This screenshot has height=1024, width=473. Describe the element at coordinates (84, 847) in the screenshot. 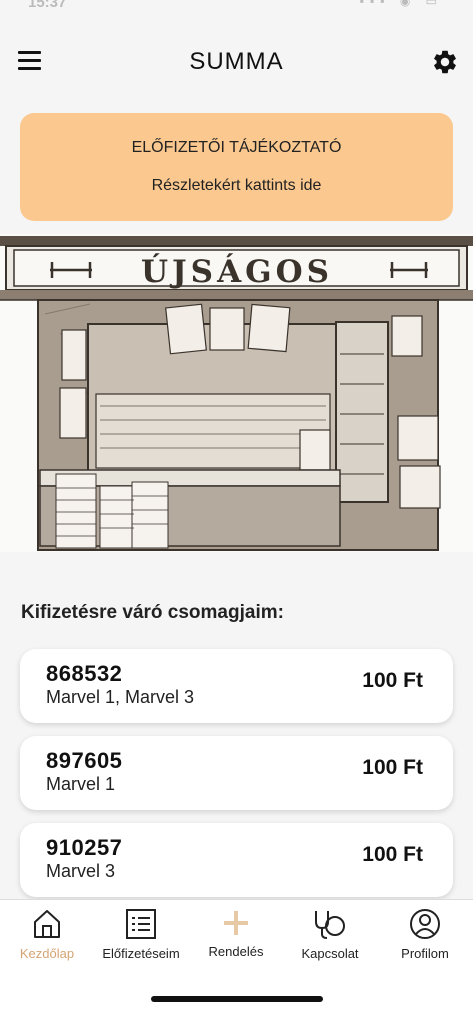

I see `package-id: 910257` at that location.